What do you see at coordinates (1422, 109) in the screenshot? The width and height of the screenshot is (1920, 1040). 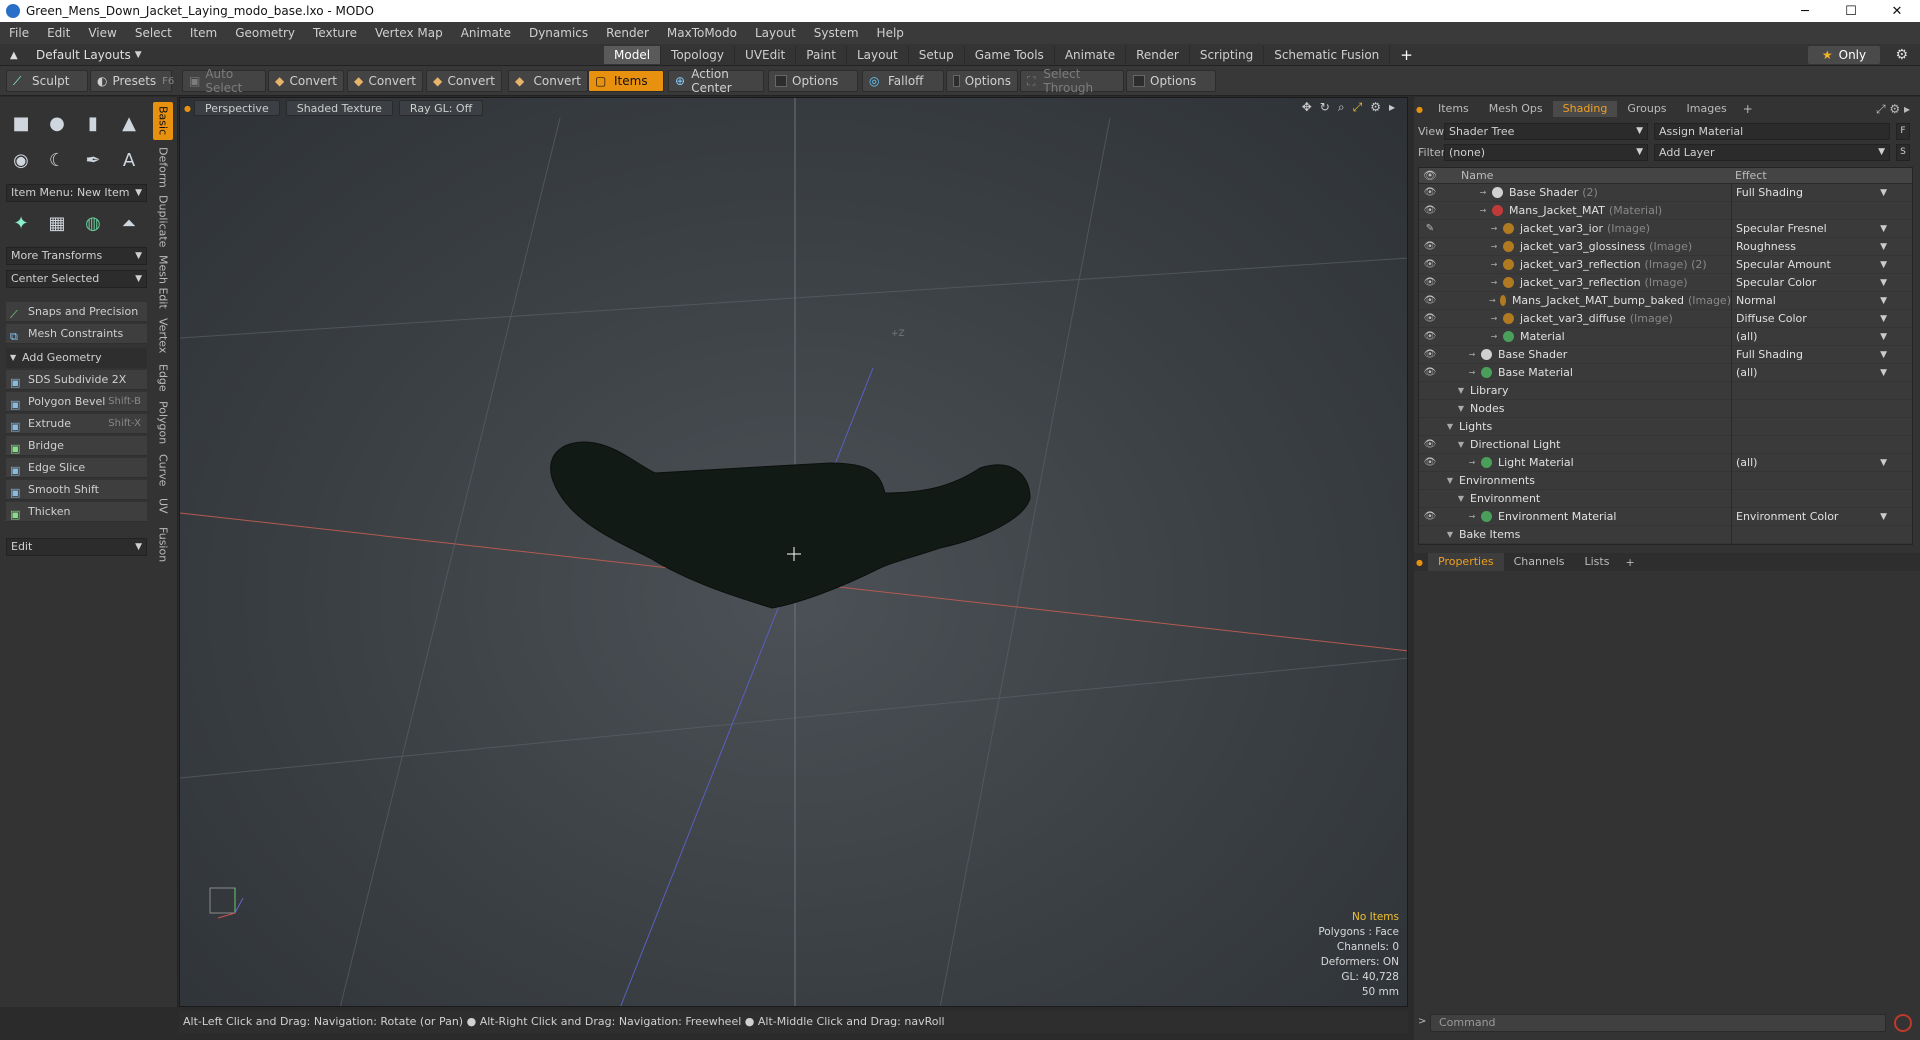 I see `panel-menu-icon: ●` at bounding box center [1422, 109].